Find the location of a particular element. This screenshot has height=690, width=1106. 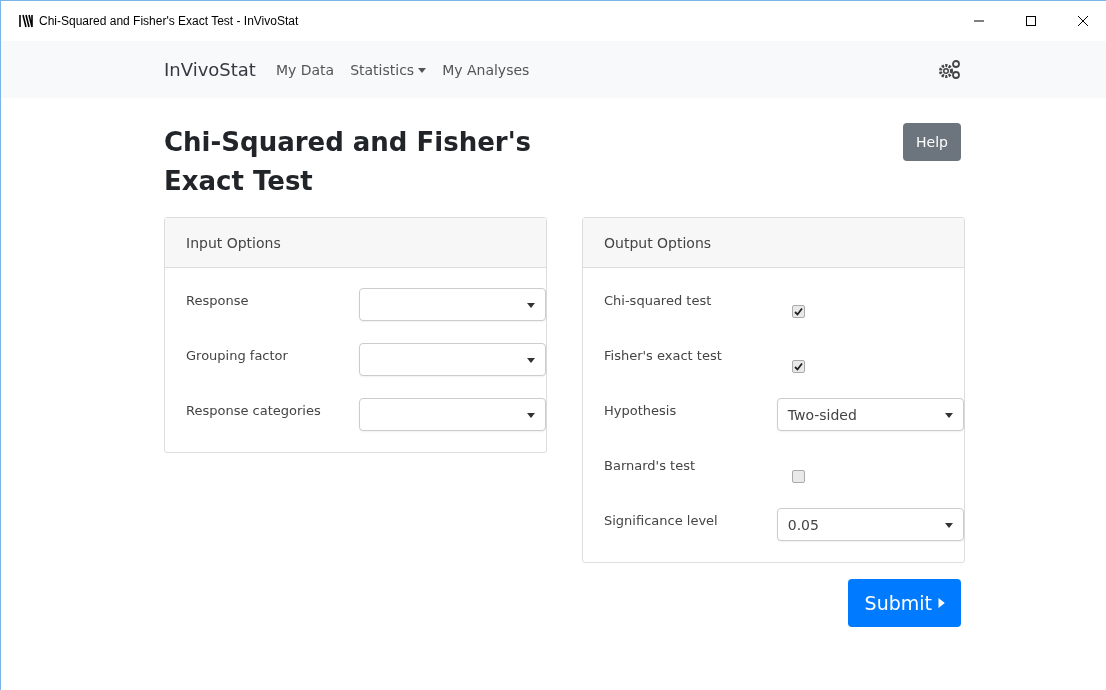

field-label: Response categories is located at coordinates (254, 410).